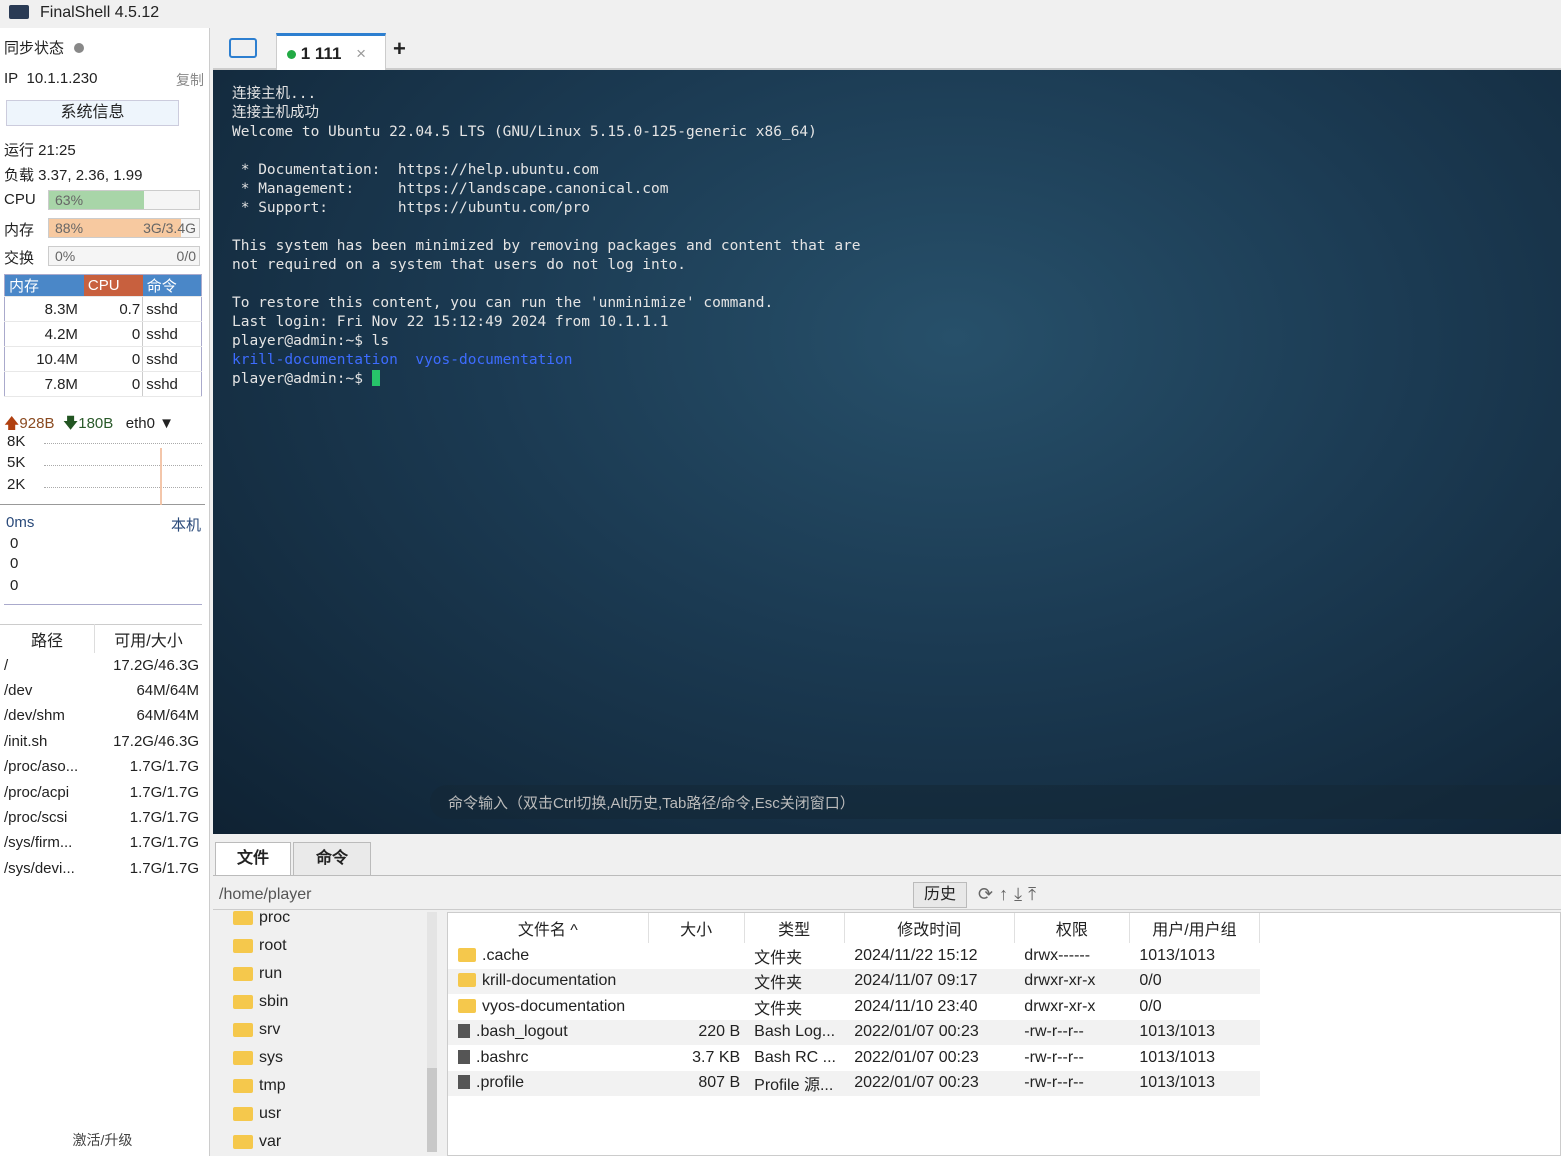  What do you see at coordinates (101, 868) in the screenshot?
I see `disk-row: /sys/devi... 1.7G/1.7G` at bounding box center [101, 868].